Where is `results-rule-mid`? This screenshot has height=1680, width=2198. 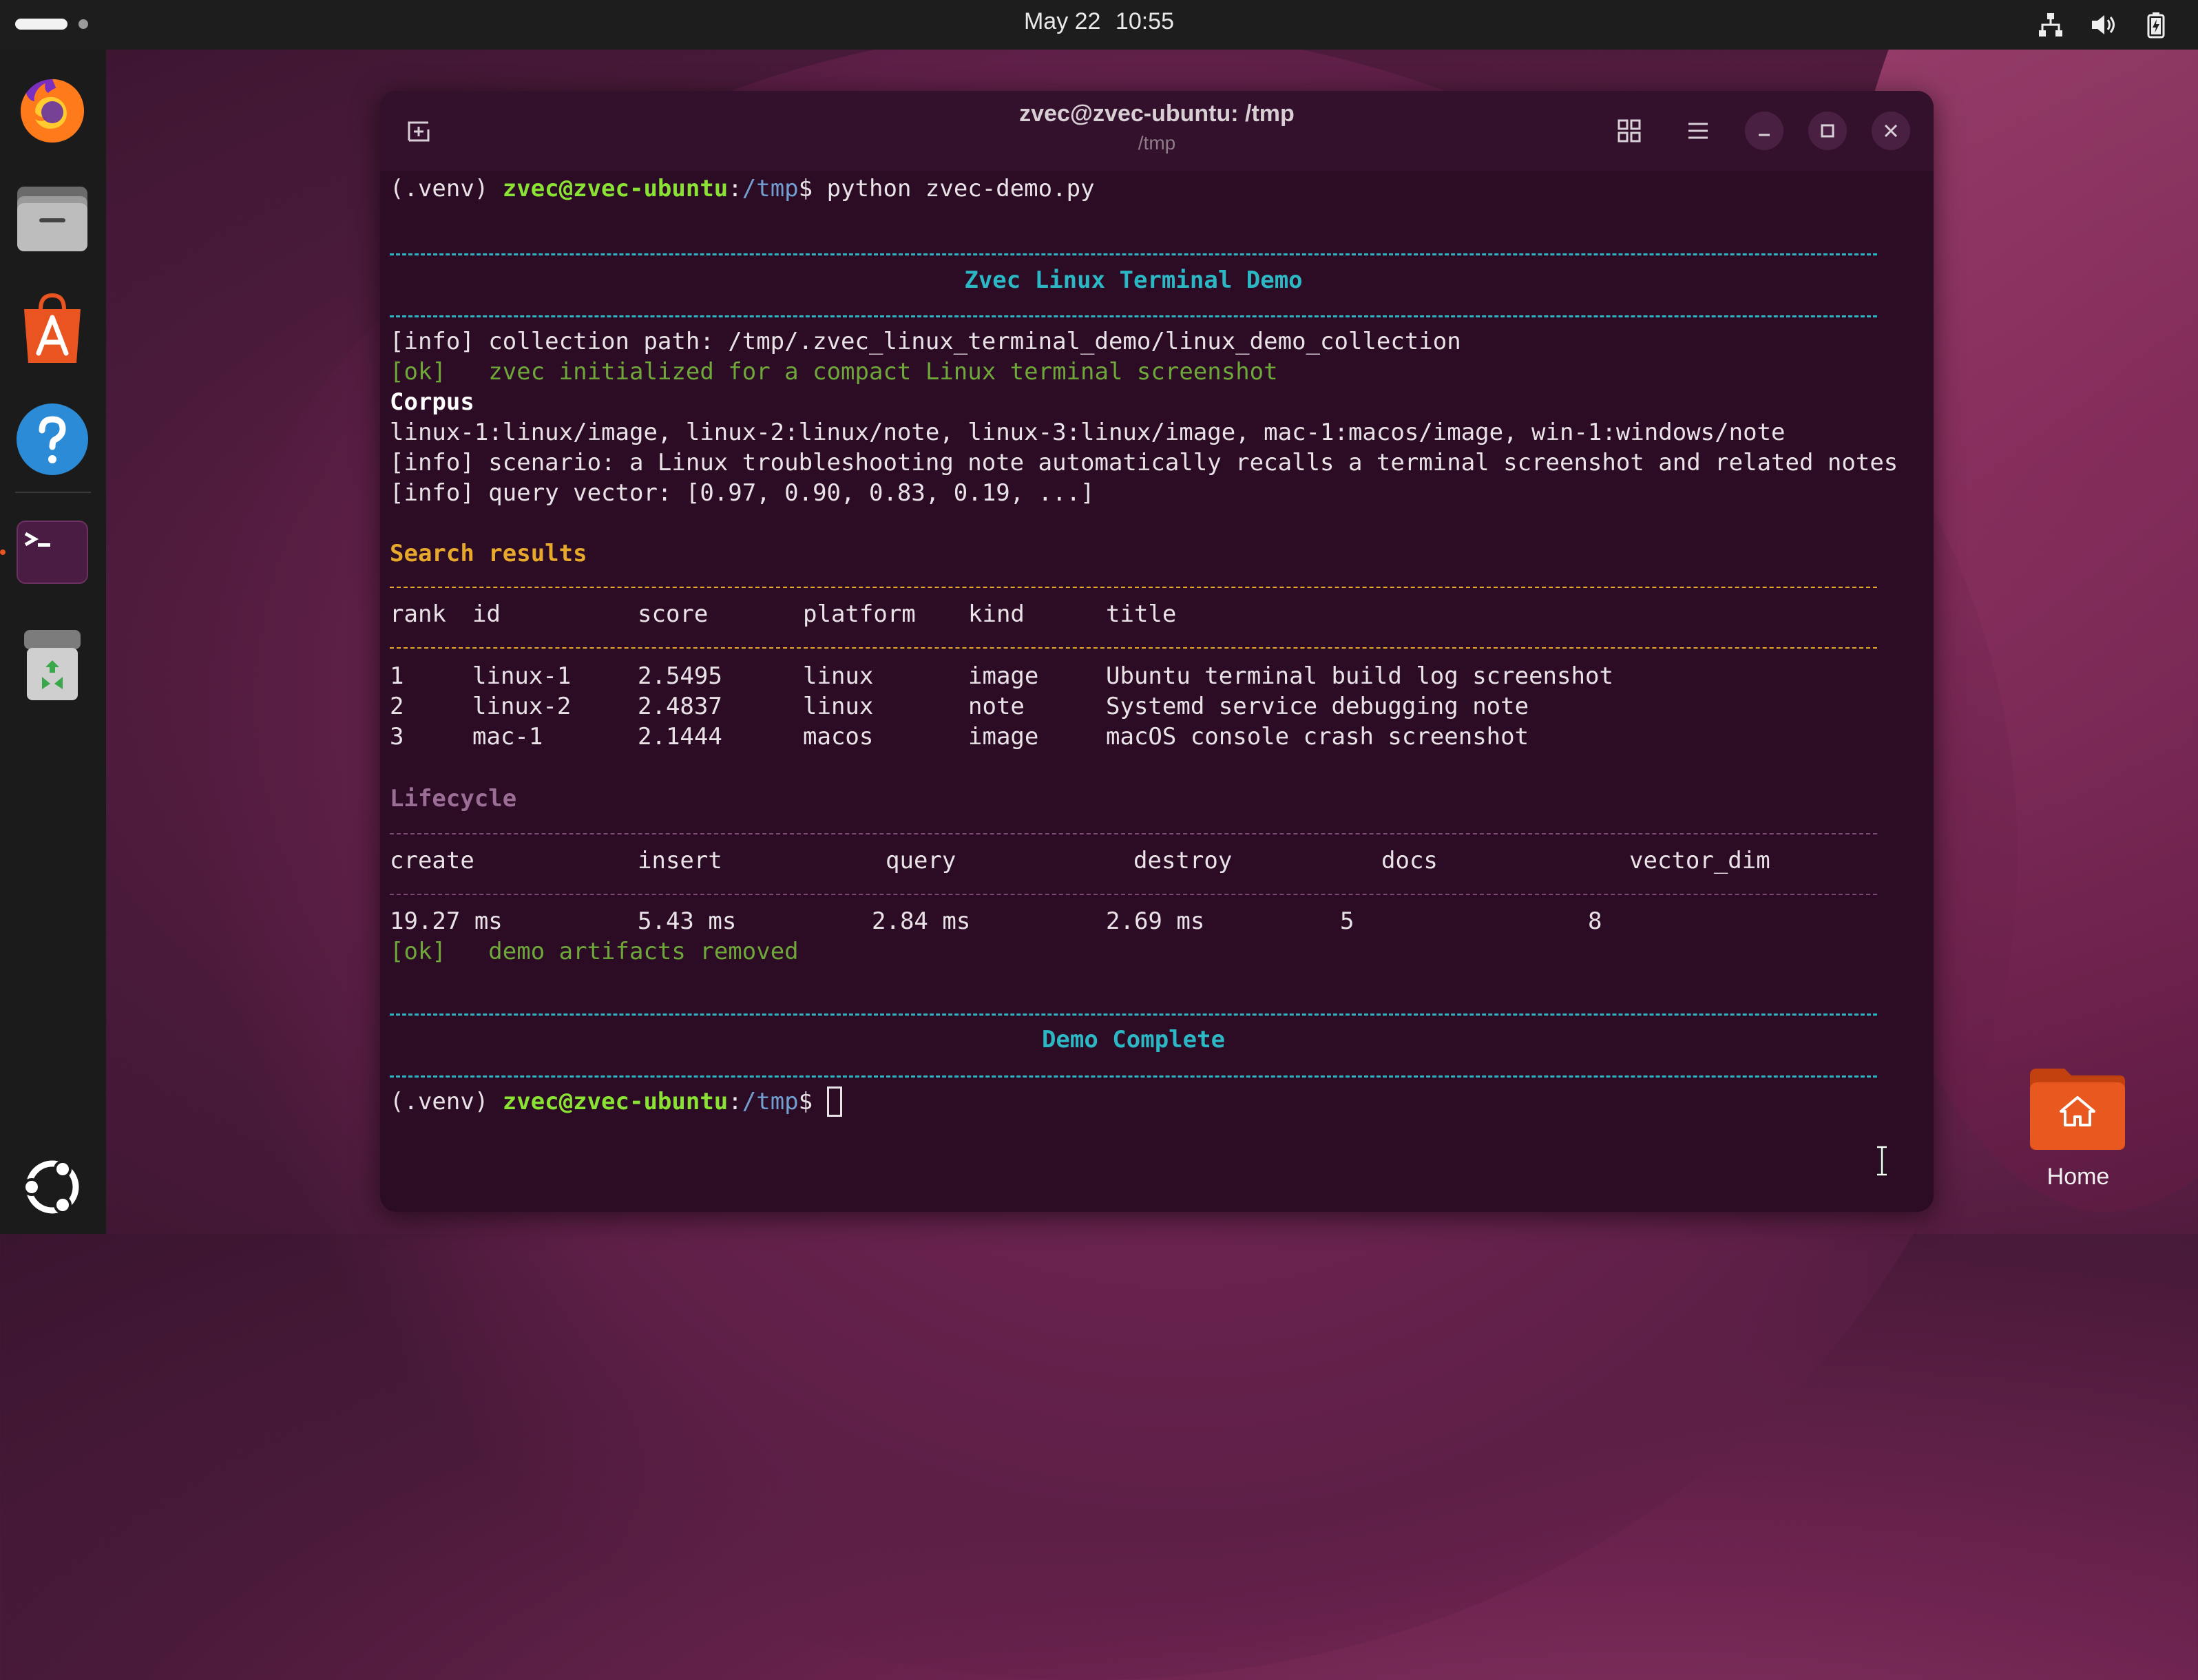 results-rule-mid is located at coordinates (1133, 648).